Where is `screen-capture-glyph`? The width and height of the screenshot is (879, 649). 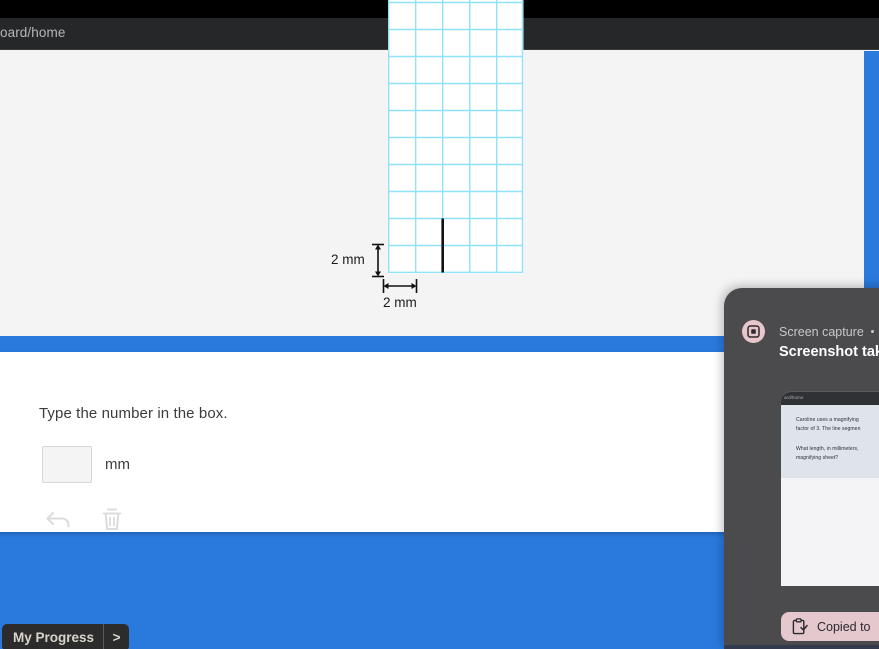
screen-capture-glyph is located at coordinates (753, 331).